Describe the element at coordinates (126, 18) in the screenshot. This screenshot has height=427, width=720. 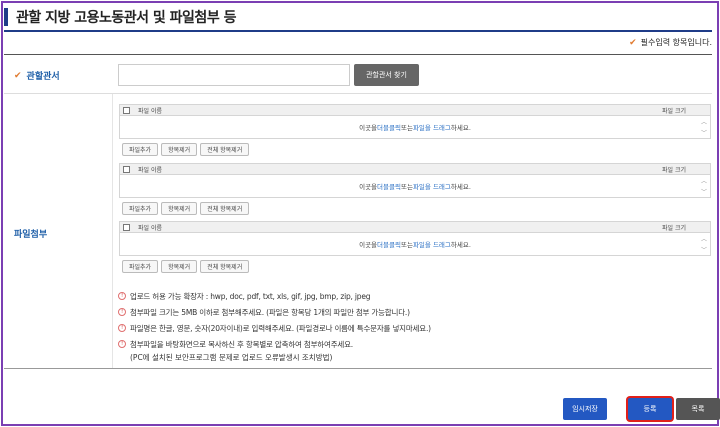
I see `page-title: 관할 지방 고용노동관서 및 파일첨부 등` at that location.